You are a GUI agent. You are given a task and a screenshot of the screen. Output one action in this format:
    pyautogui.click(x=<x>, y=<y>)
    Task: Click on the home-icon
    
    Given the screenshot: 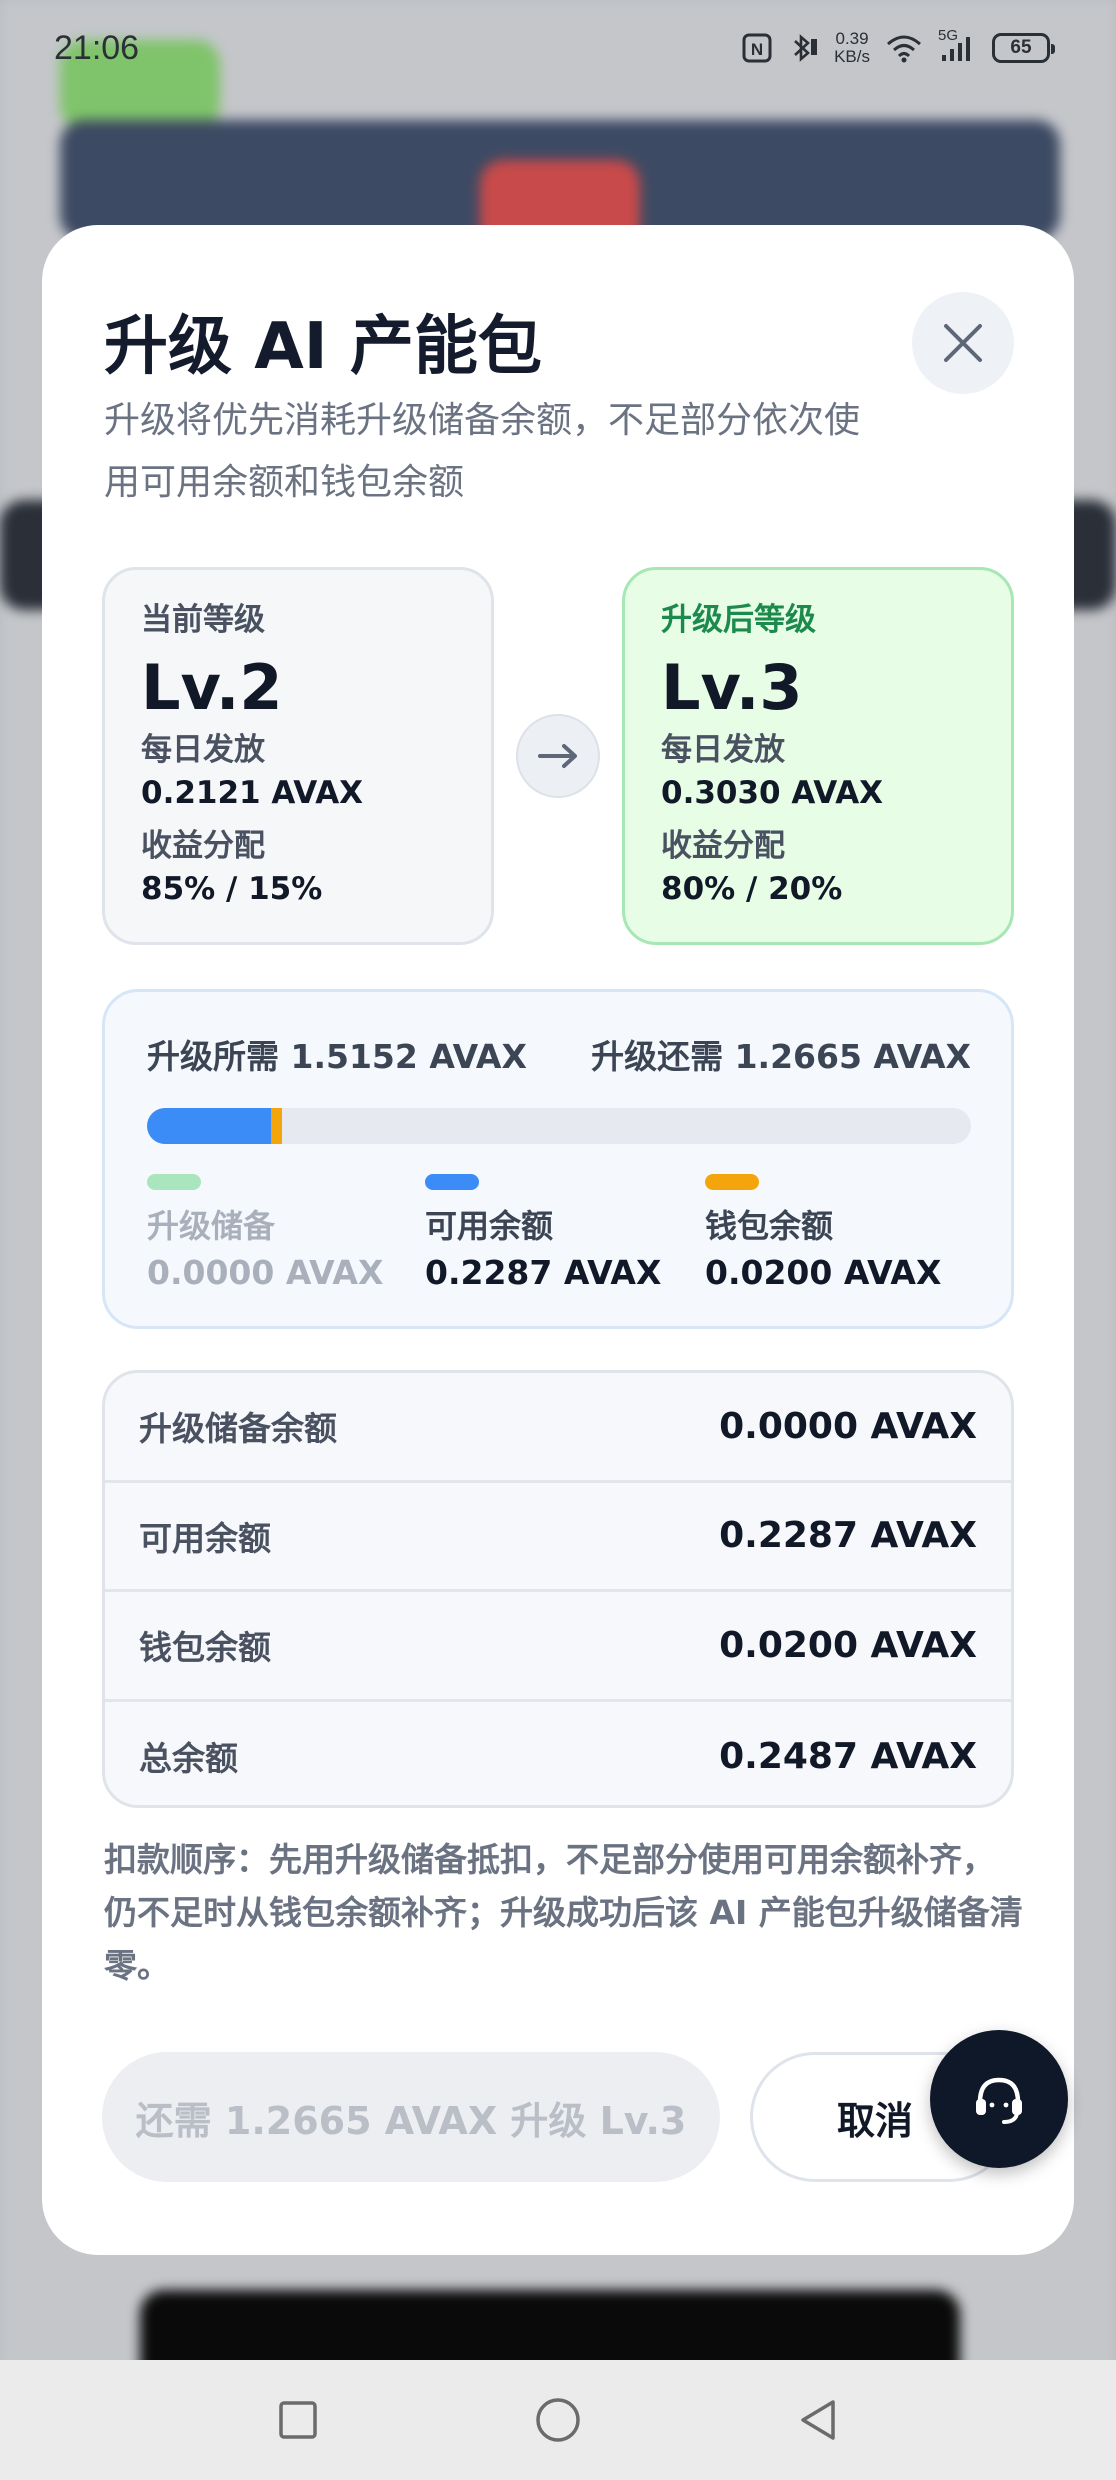 What is the action you would take?
    pyautogui.click(x=558, y=2420)
    